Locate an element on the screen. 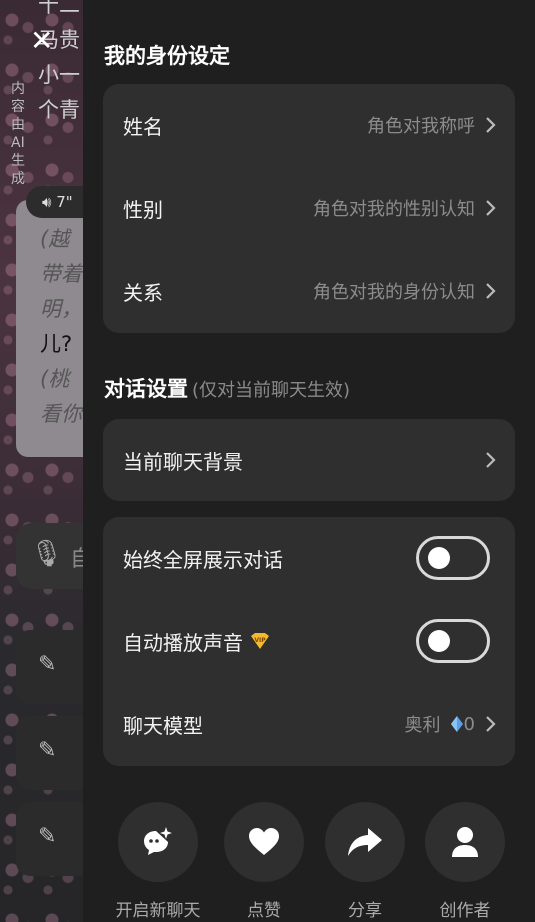 This screenshot has width=535, height=922. new-chat-button: 开启新聊天 is located at coordinates (158, 860).